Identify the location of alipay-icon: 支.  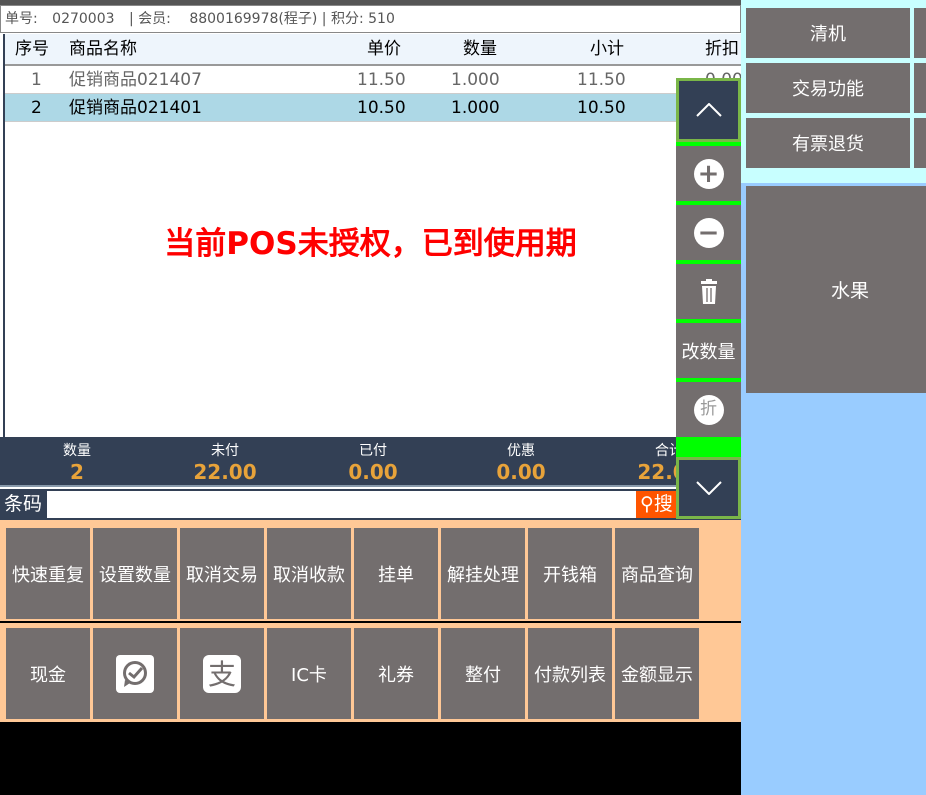
(222, 673).